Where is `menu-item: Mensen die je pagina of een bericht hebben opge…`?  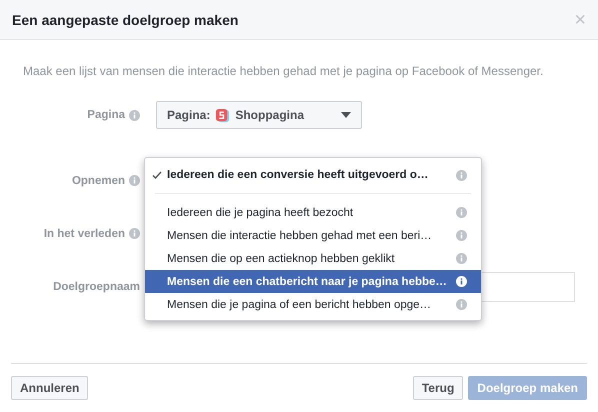 menu-item: Mensen die je pagina of een bericht hebben opge… is located at coordinates (313, 304).